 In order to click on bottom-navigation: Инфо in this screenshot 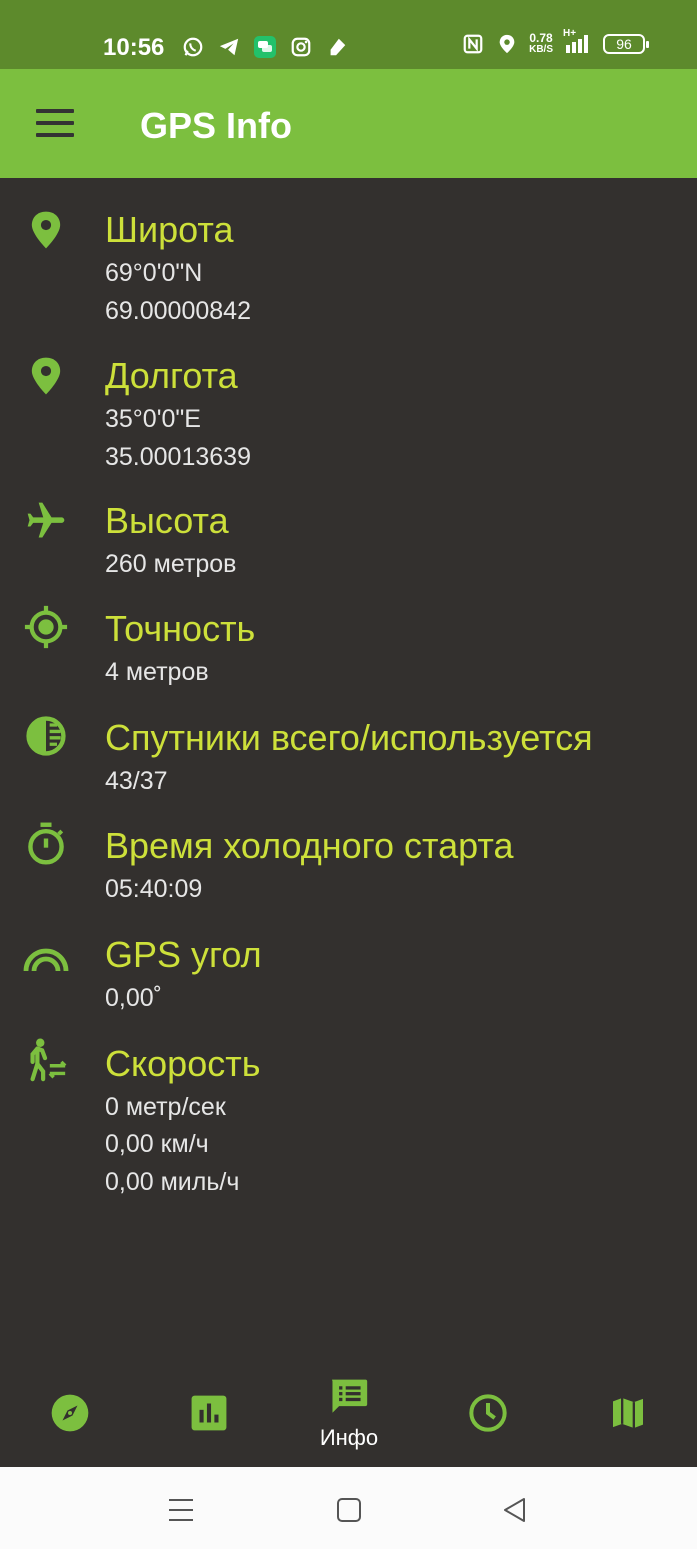, I will do `click(348, 1413)`.